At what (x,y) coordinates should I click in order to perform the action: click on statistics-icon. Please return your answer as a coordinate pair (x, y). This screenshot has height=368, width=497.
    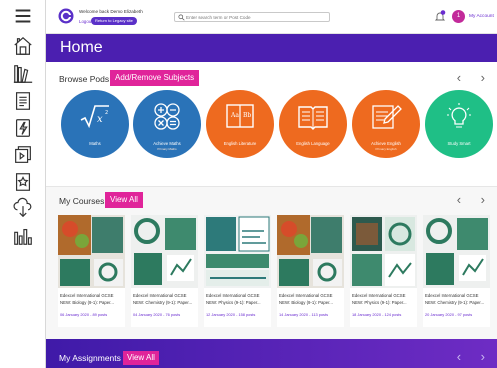
    Looking at the image, I should click on (23, 236).